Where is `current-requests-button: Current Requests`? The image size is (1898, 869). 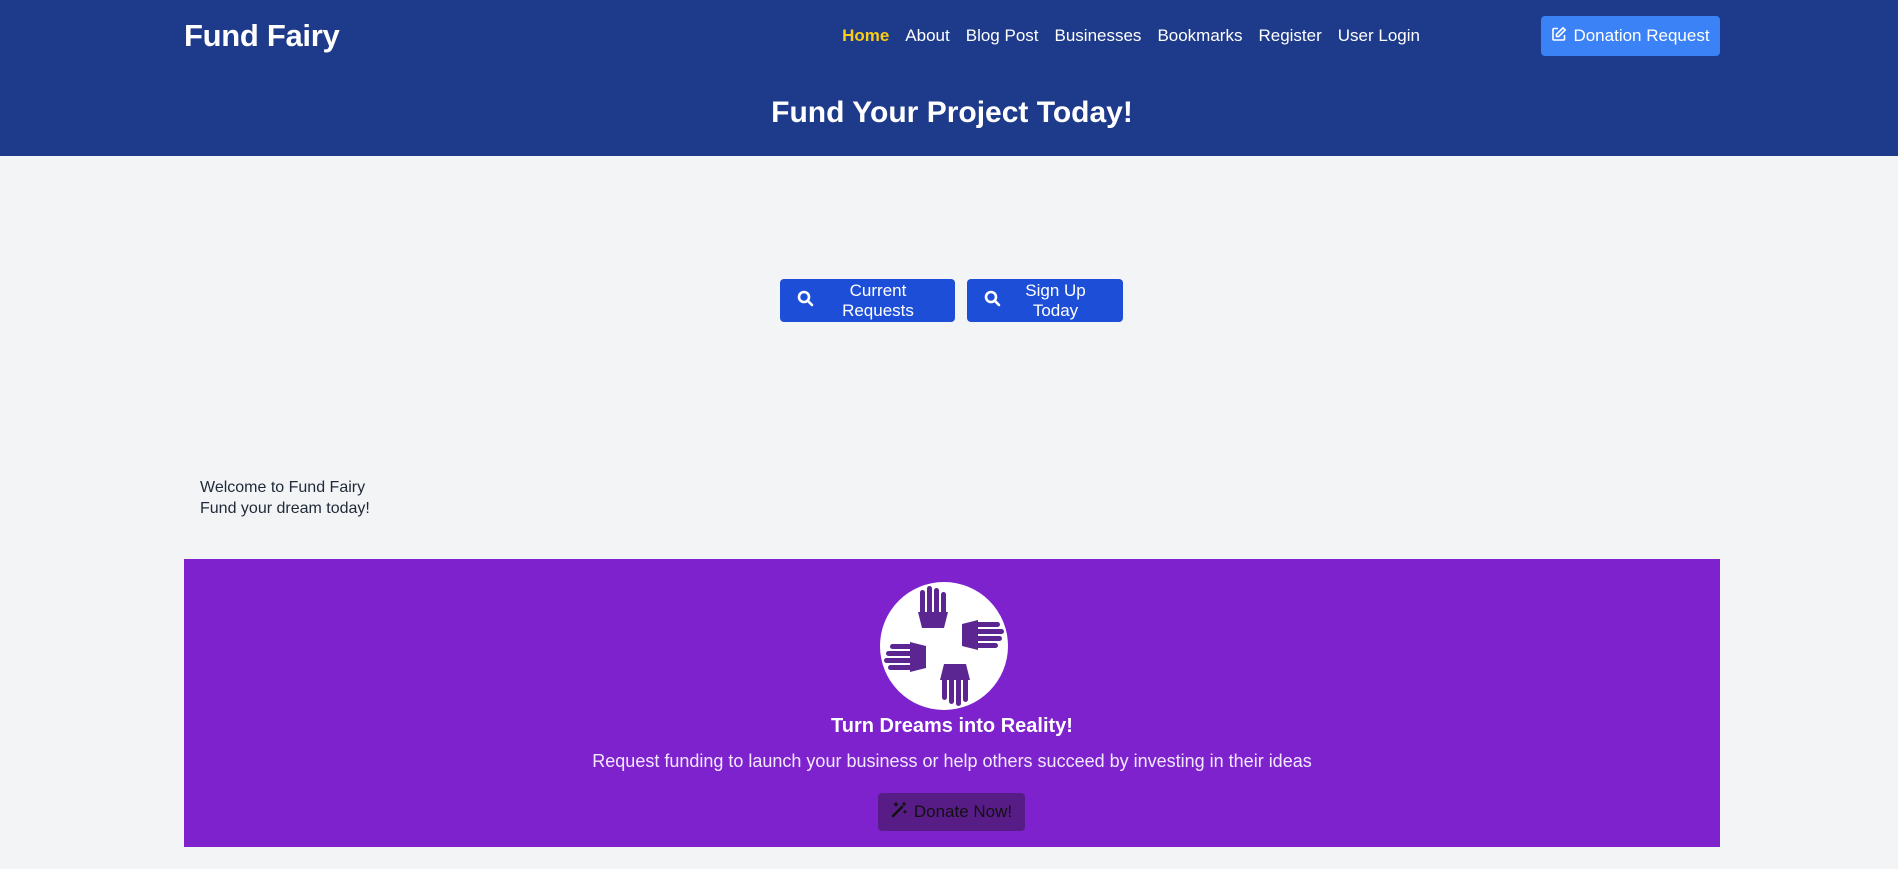 current-requests-button: Current Requests is located at coordinates (867, 300).